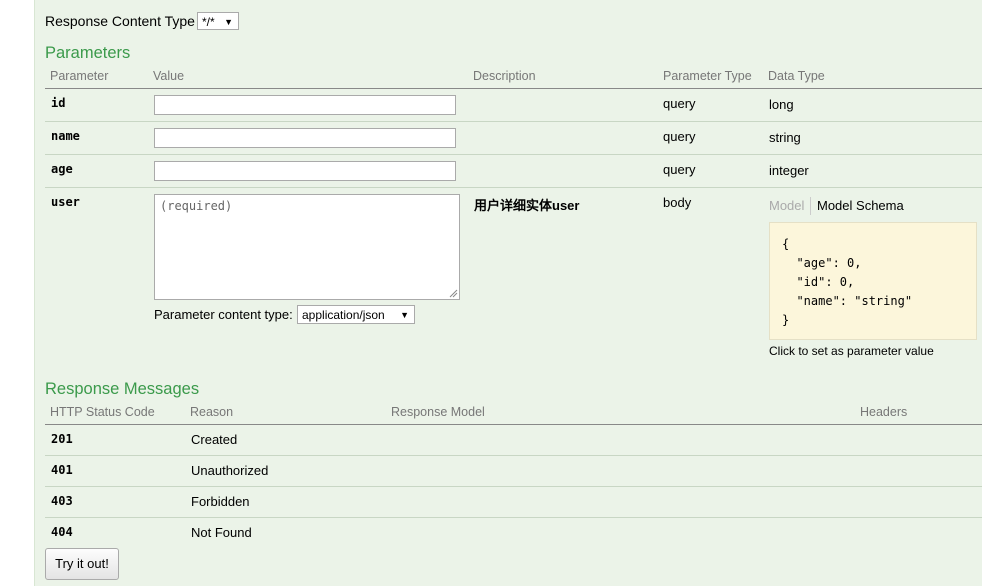 The image size is (982, 586). I want to click on tab-model: Model, so click(786, 205).